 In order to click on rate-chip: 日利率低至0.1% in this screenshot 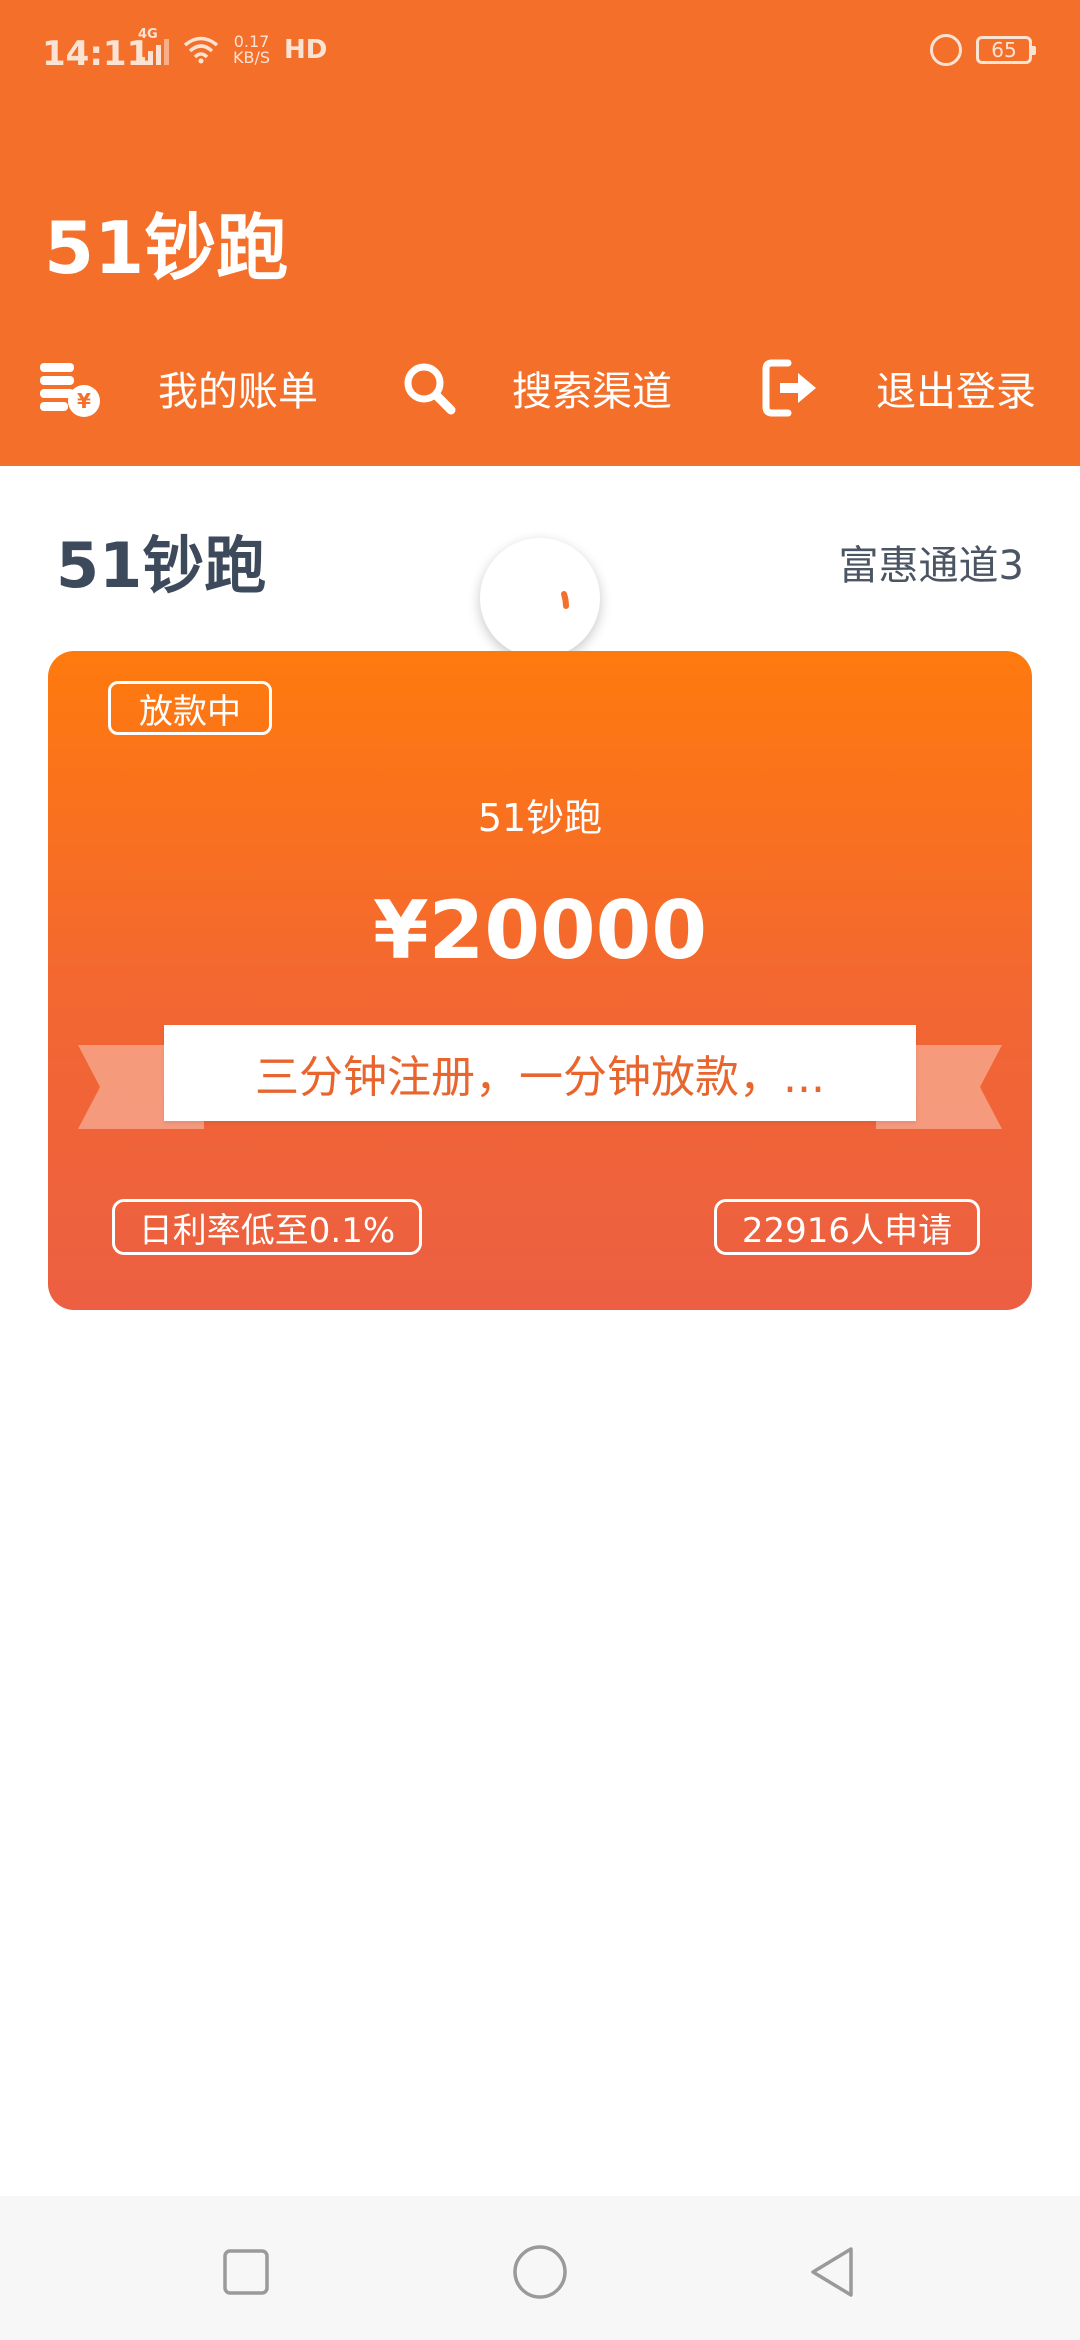, I will do `click(267, 1227)`.